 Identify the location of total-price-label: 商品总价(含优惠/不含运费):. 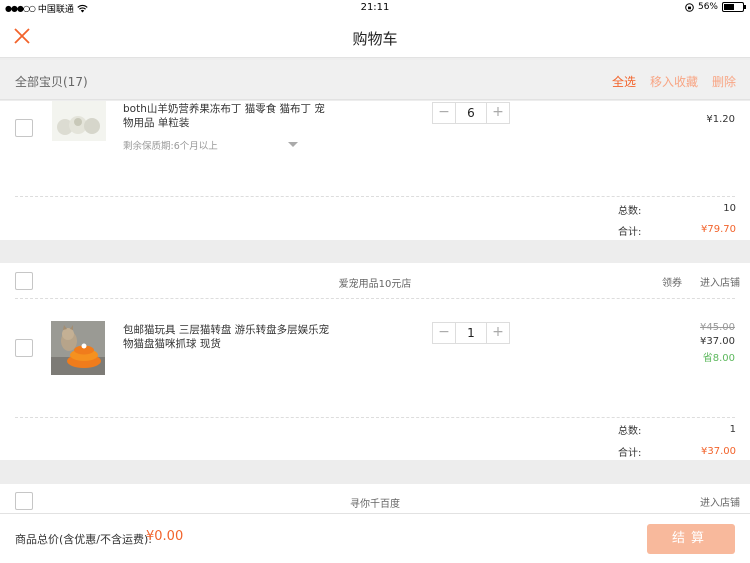
(83, 539).